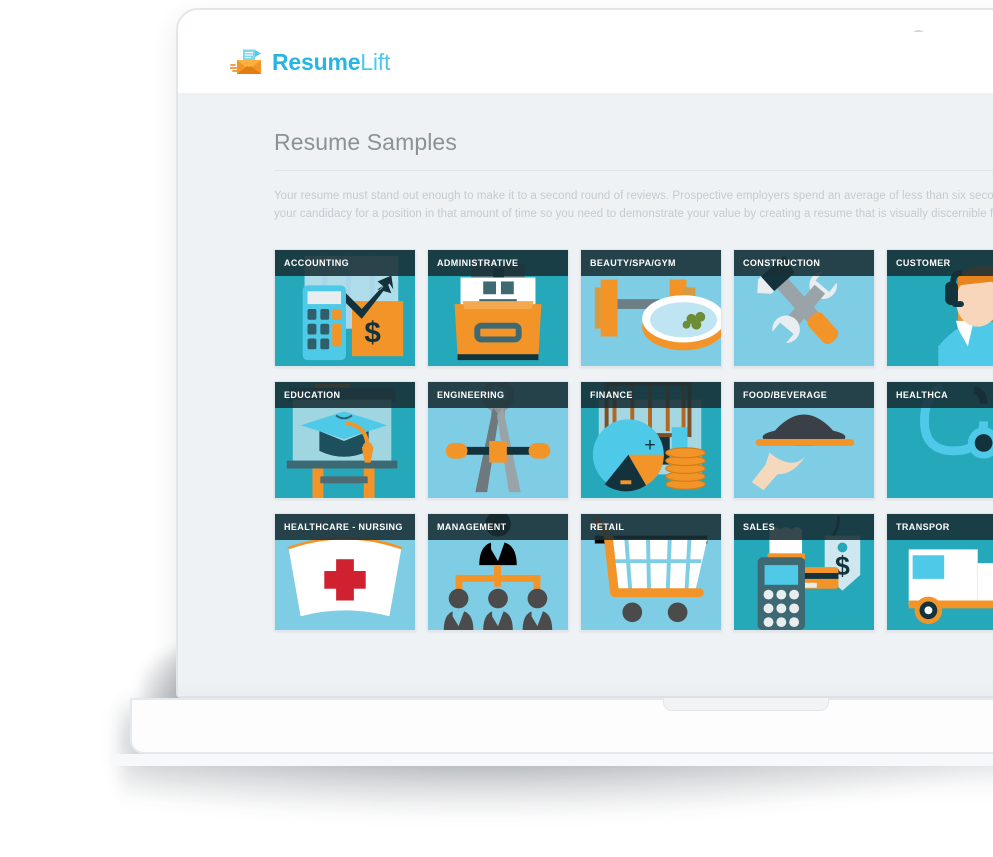 The width and height of the screenshot is (993, 857). Describe the element at coordinates (246, 63) in the screenshot. I see `envelope-document-icon` at that location.